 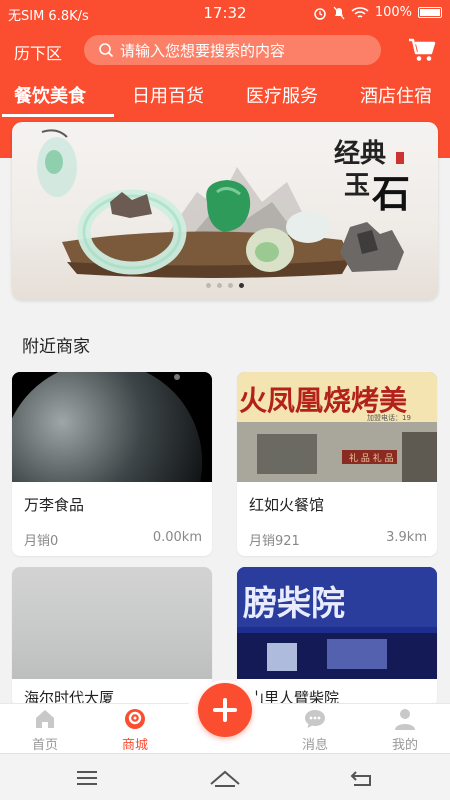 I want to click on merchant-sales: 月销0, so click(x=41, y=541).